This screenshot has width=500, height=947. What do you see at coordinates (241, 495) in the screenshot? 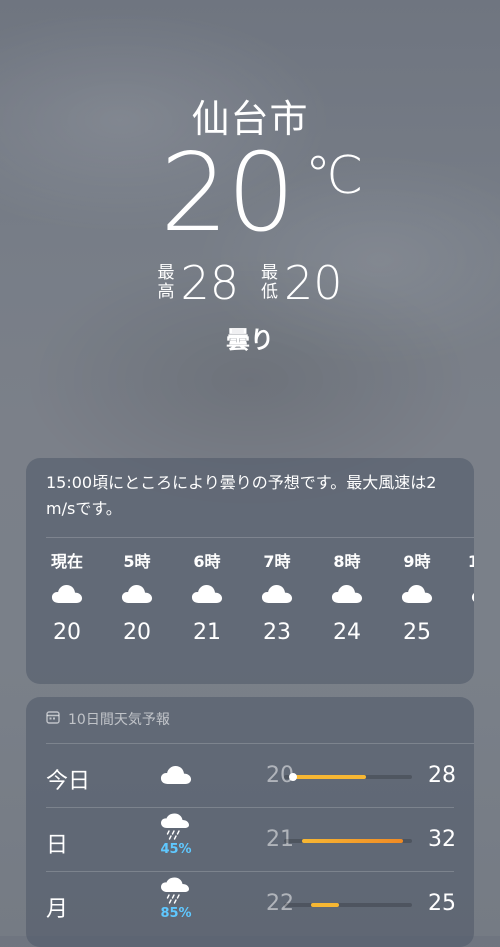
I see `hourly-summary: 15:00頃にところにより曇りの予想です。最大風速は2 m/sです。` at bounding box center [241, 495].